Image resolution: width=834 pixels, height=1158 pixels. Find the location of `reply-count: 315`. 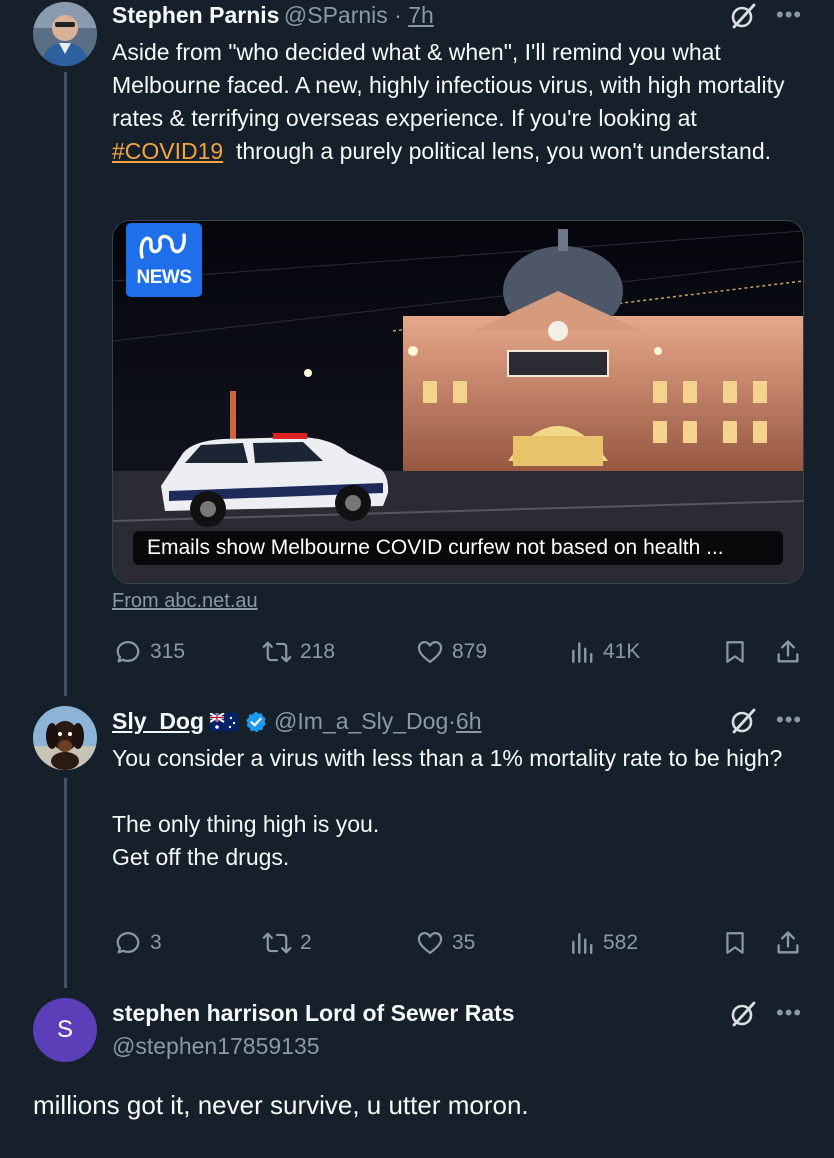

reply-count: 315 is located at coordinates (168, 651).